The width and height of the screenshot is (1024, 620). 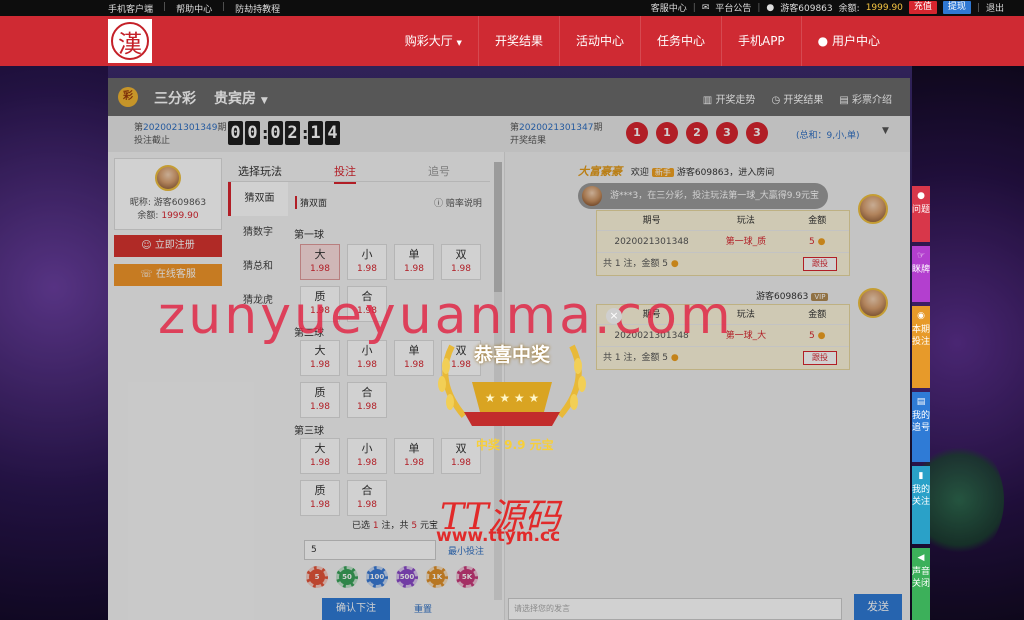 I want to click on reset-button: 重置, so click(x=423, y=608).